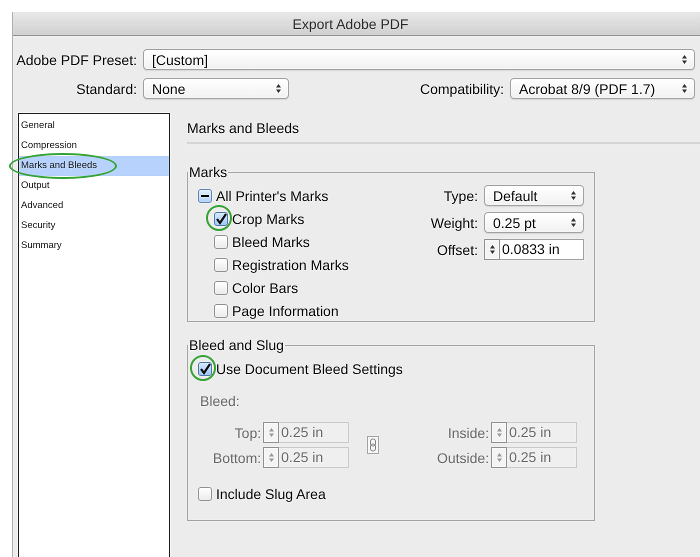  Describe the element at coordinates (290, 264) in the screenshot. I see `checkbox-label: Registration Marks` at that location.